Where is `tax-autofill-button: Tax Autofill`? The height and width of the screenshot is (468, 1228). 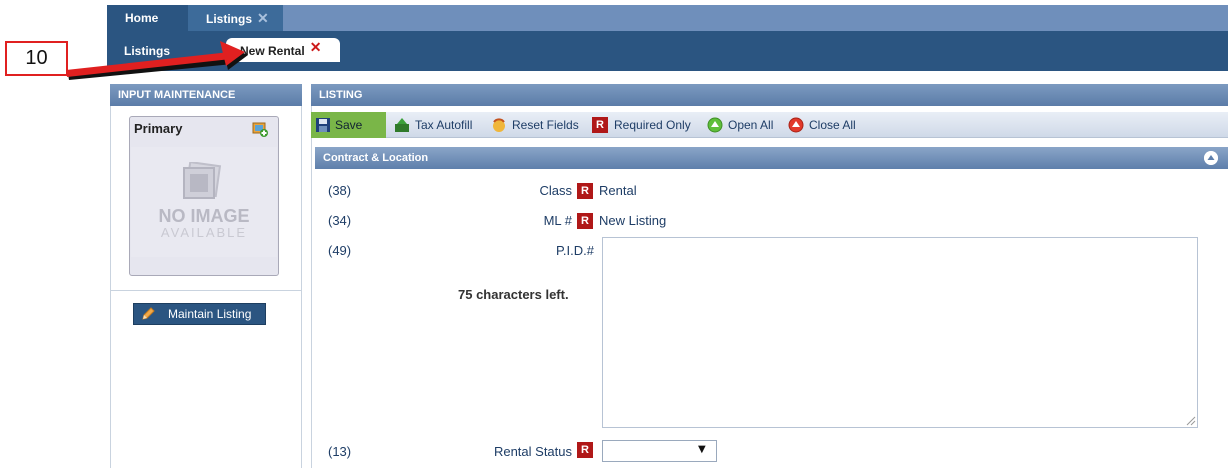
tax-autofill-button: Tax Autofill is located at coordinates (440, 125).